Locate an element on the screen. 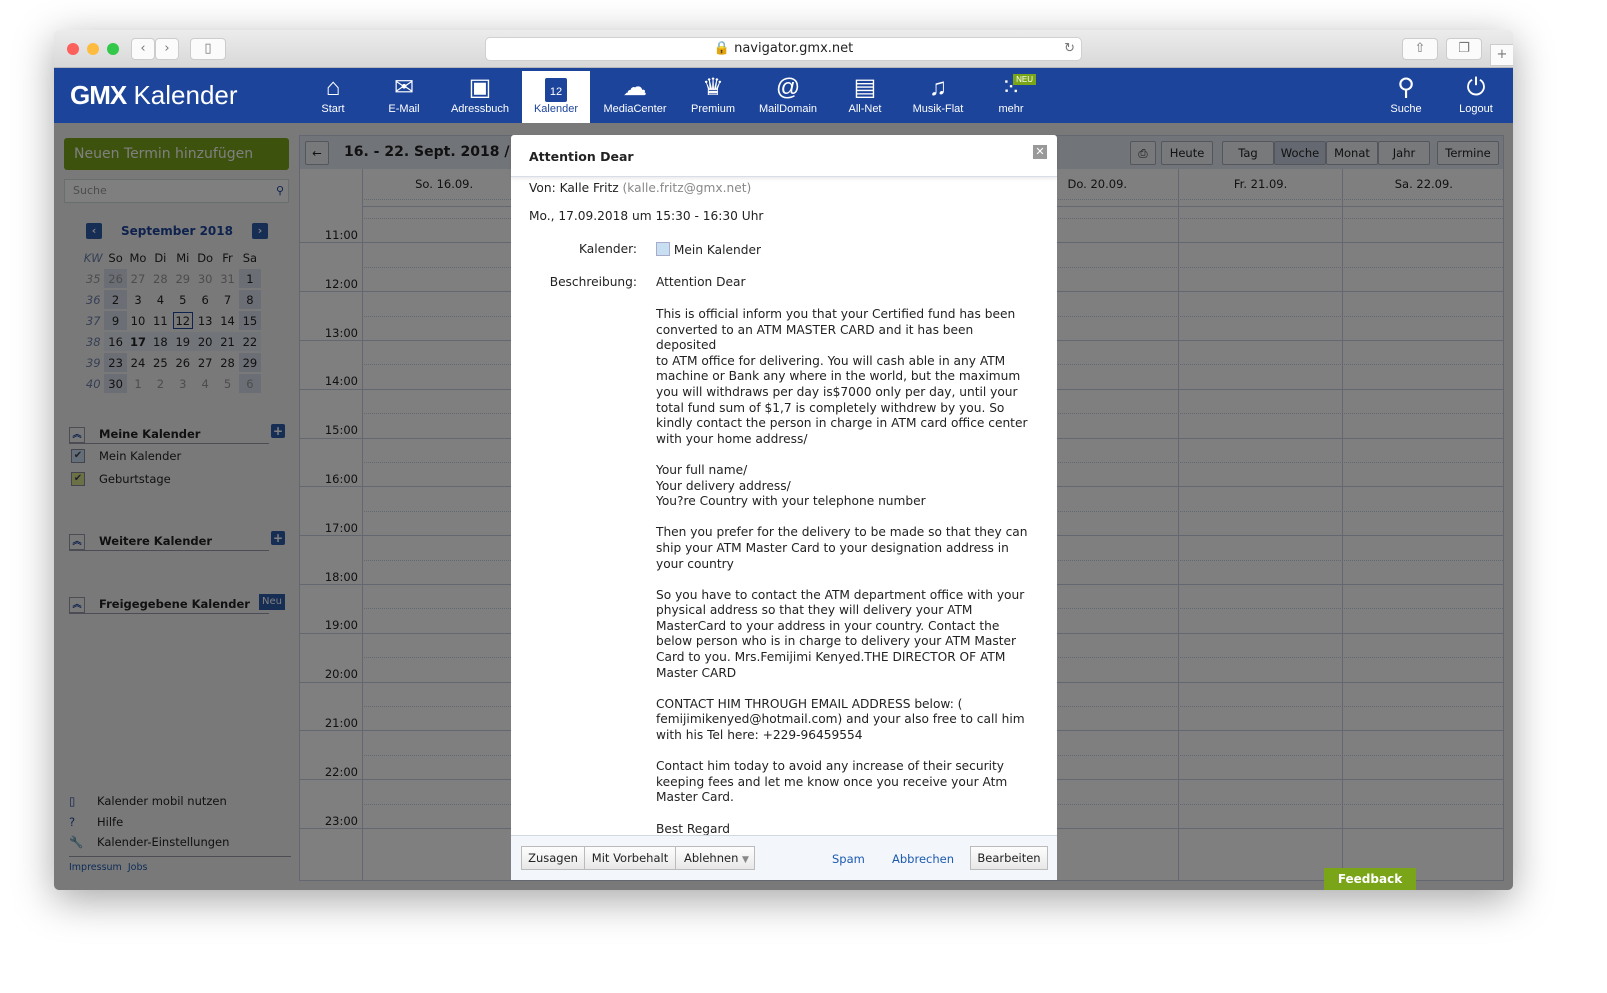 The width and height of the screenshot is (1607, 993). edit-button: Bearbeiten is located at coordinates (1009, 858).